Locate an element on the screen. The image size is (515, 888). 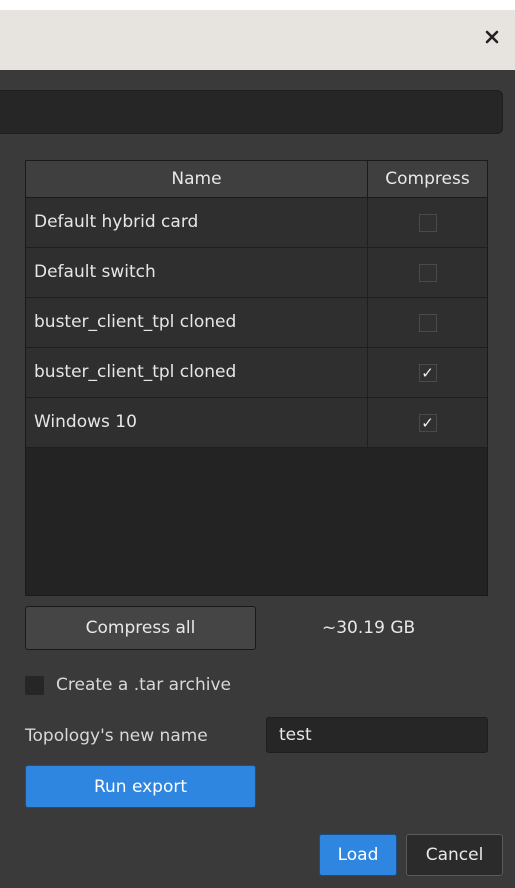
new-name-label: Topology's new name is located at coordinates (116, 736).